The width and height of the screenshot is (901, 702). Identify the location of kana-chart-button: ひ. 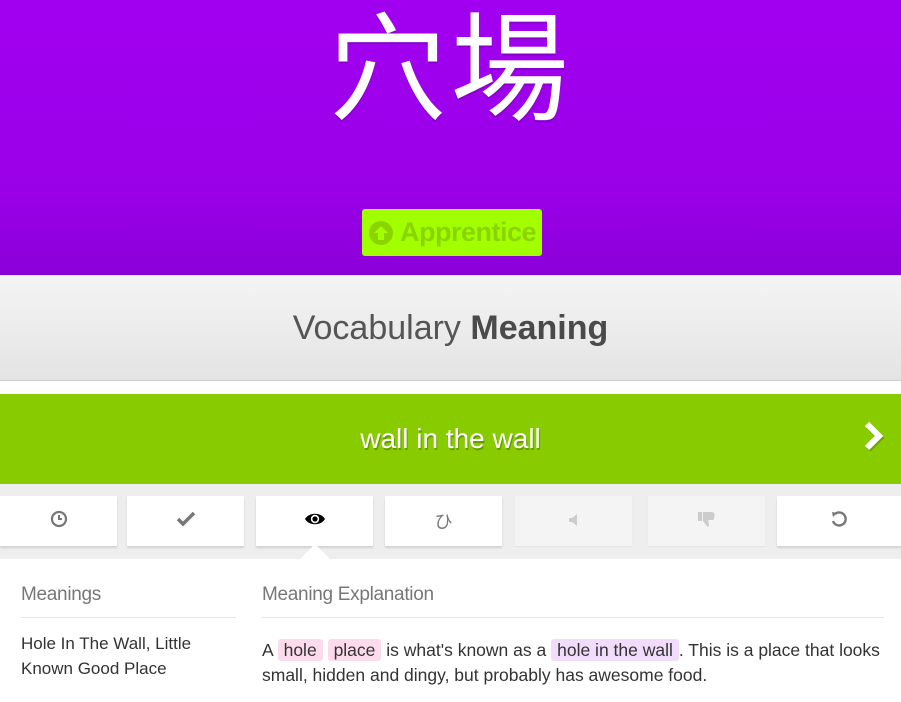
(443, 521).